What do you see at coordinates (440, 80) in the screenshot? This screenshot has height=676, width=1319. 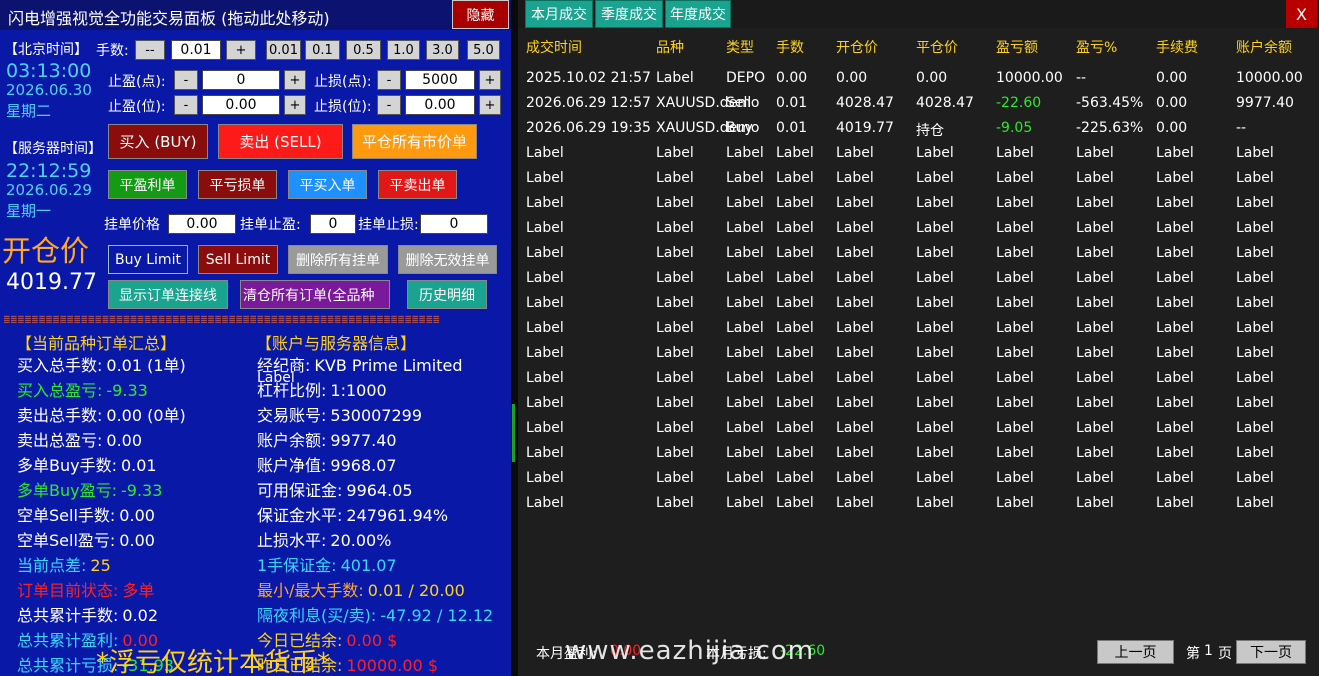 I see `sl-points-input: 5000` at bounding box center [440, 80].